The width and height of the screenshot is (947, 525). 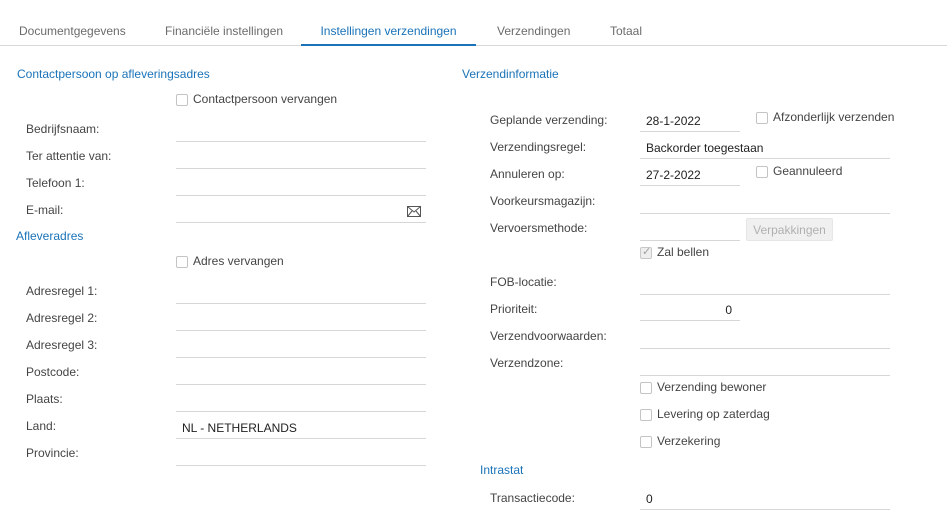 What do you see at coordinates (63, 129) in the screenshot?
I see `company-label: Bedrijfsnaam:` at bounding box center [63, 129].